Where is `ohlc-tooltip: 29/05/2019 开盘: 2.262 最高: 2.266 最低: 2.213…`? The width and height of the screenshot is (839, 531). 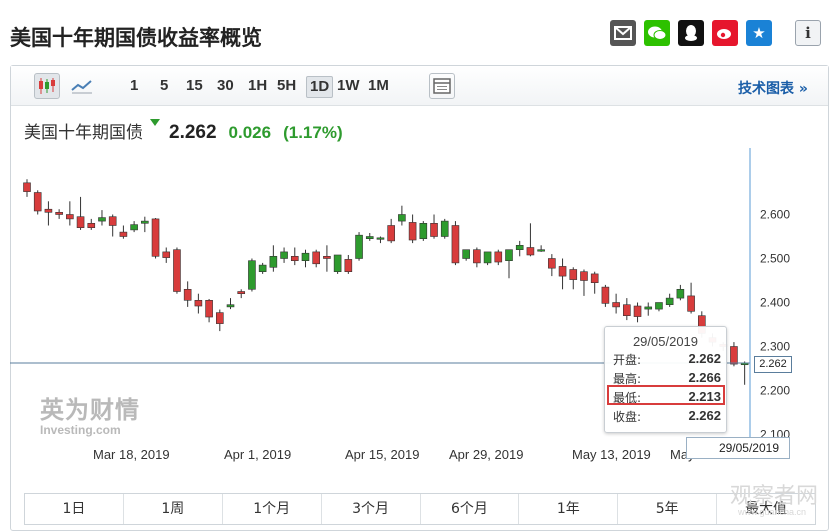
ohlc-tooltip: 29/05/2019 开盘: 2.262 最高: 2.266 最低: 2.213… is located at coordinates (665, 379).